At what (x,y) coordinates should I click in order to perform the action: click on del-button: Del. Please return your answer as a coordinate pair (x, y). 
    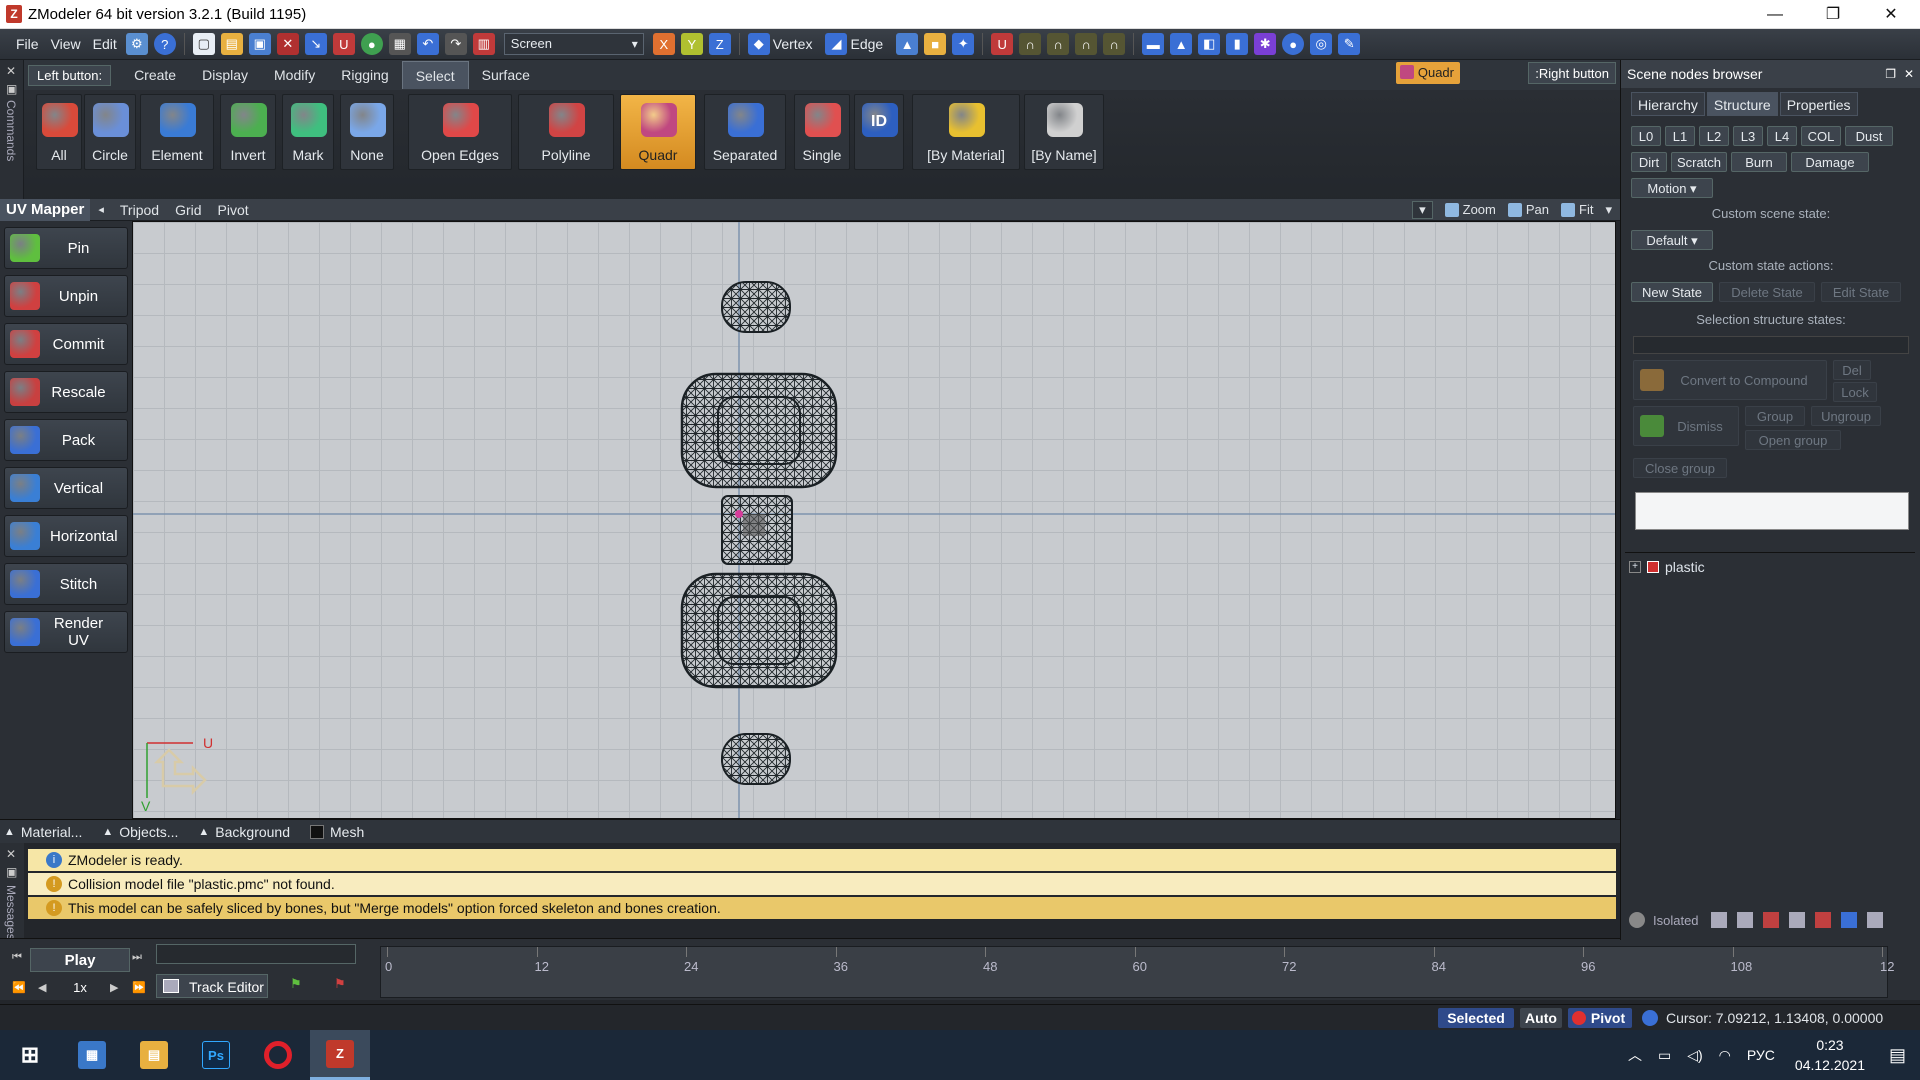
    Looking at the image, I should click on (1852, 370).